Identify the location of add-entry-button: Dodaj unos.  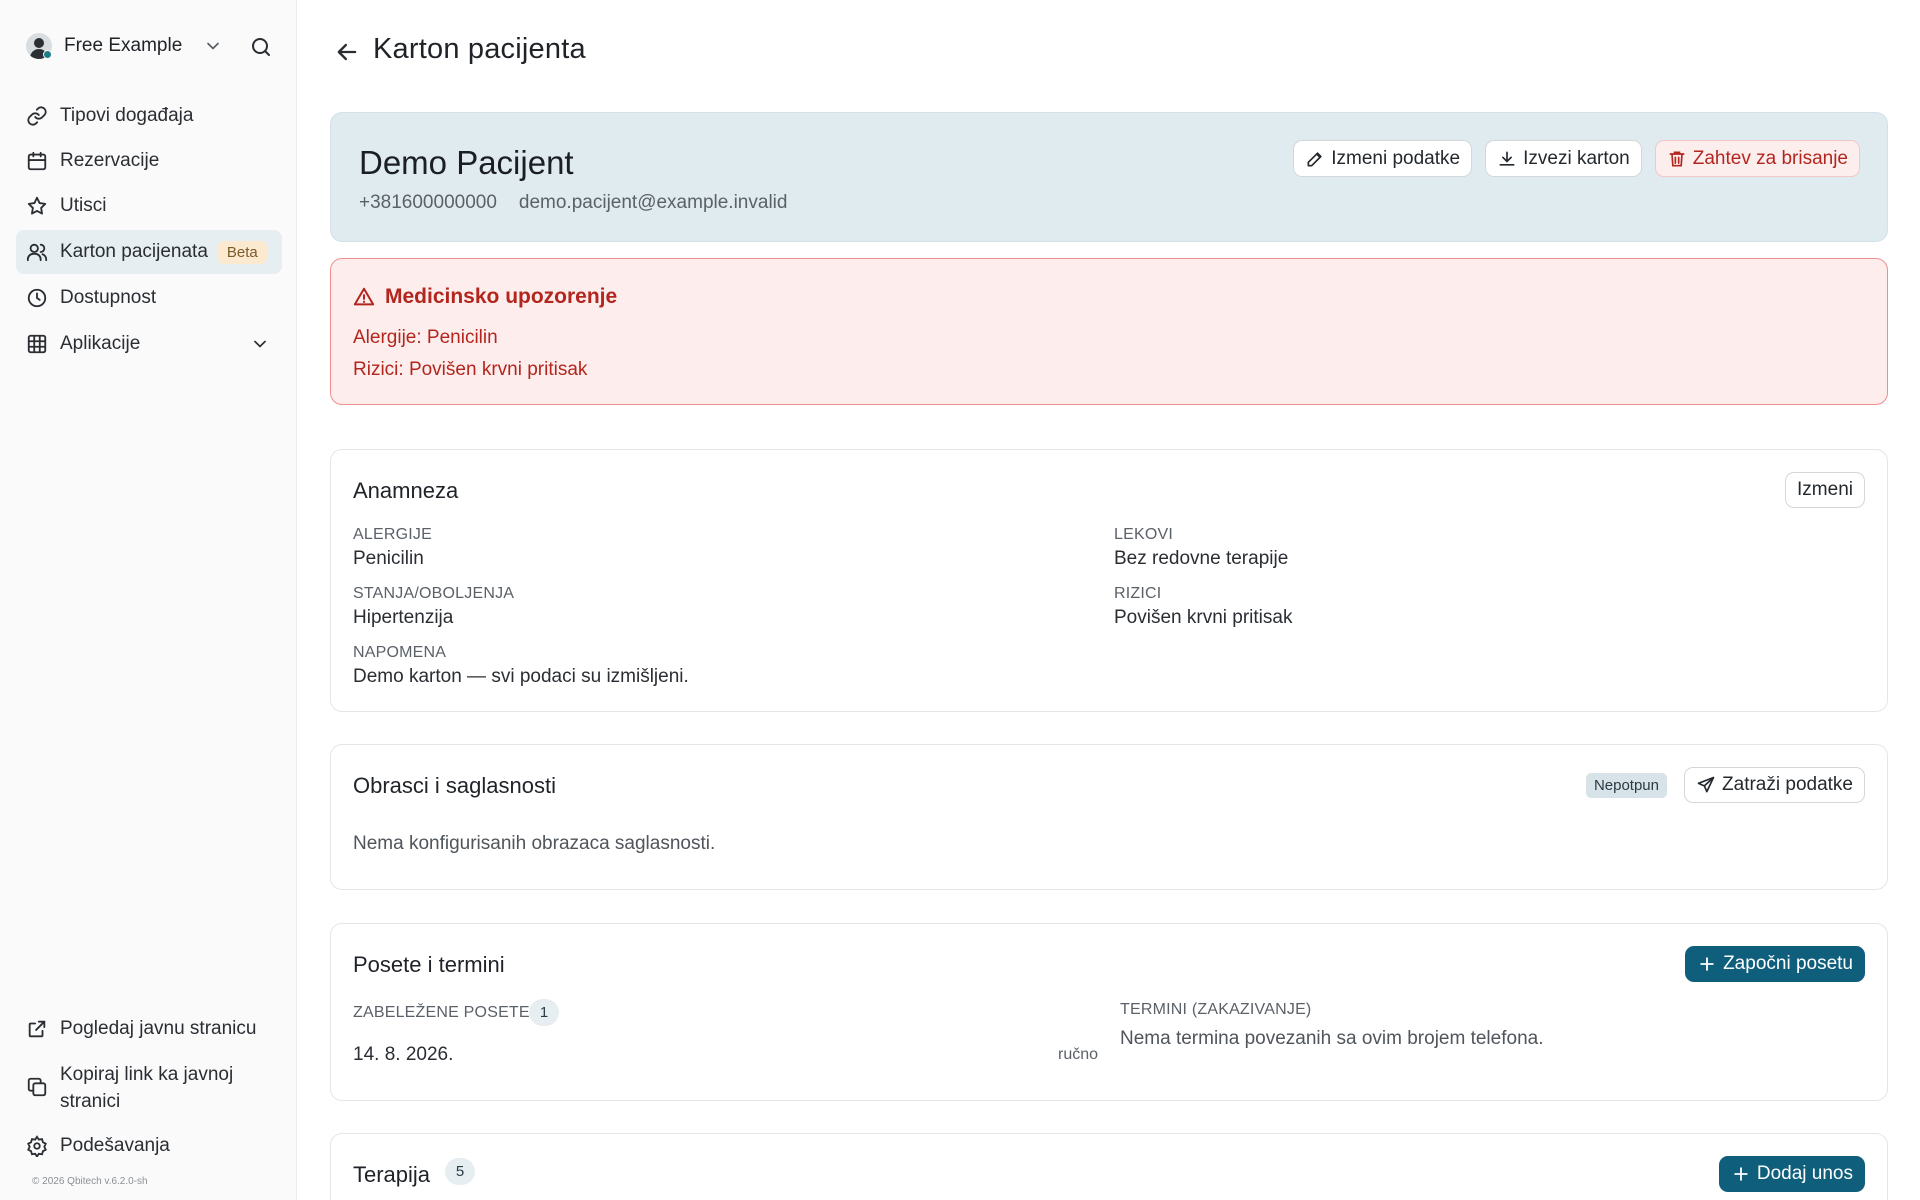
(1791, 1174).